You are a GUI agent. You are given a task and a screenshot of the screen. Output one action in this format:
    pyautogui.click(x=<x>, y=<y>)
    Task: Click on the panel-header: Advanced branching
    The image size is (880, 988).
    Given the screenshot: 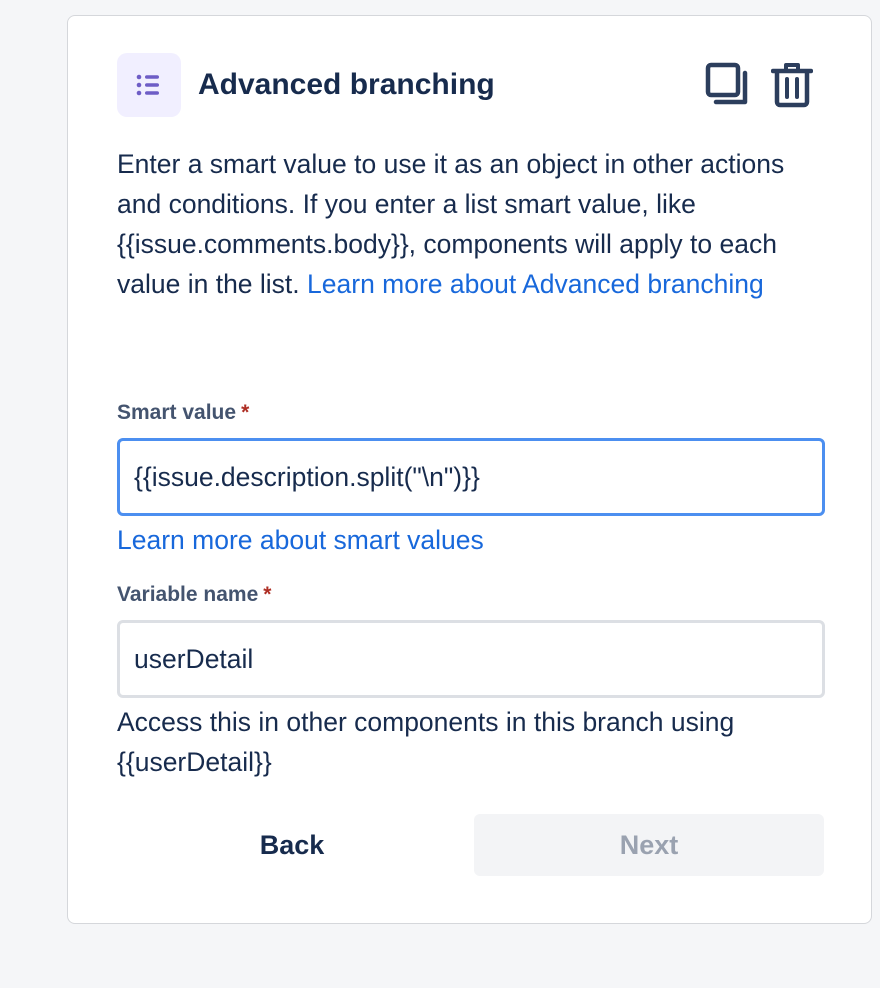 What is the action you would take?
    pyautogui.click(x=466, y=85)
    